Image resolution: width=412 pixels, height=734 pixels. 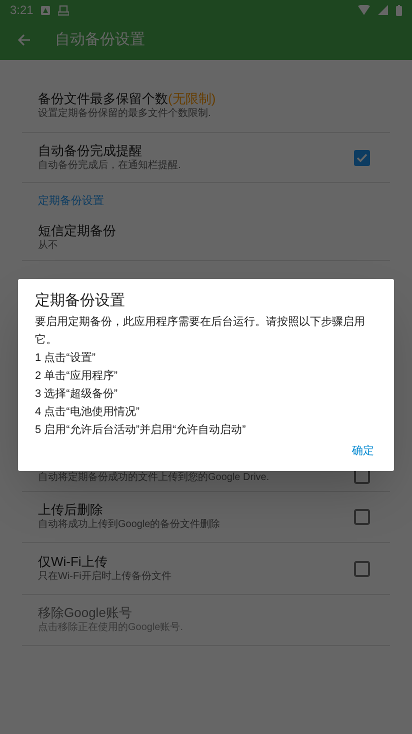 What do you see at coordinates (206, 238) in the screenshot?
I see `settings-row: 短信定期备份 从不` at bounding box center [206, 238].